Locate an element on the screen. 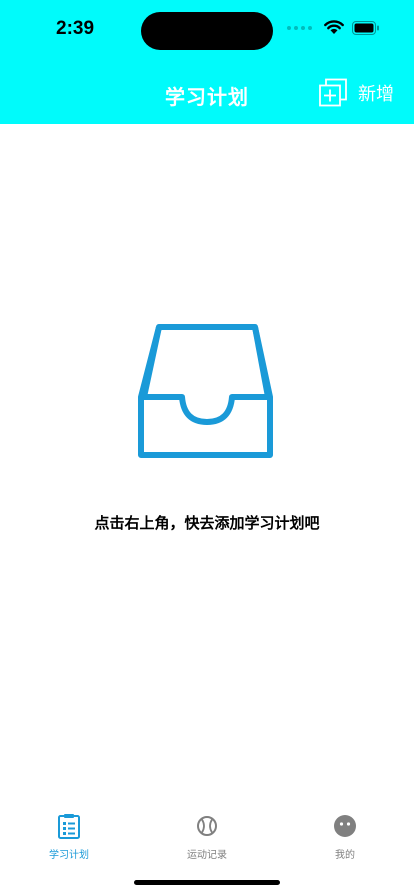 The height and width of the screenshot is (896, 414). clipboard-icon is located at coordinates (69, 826).